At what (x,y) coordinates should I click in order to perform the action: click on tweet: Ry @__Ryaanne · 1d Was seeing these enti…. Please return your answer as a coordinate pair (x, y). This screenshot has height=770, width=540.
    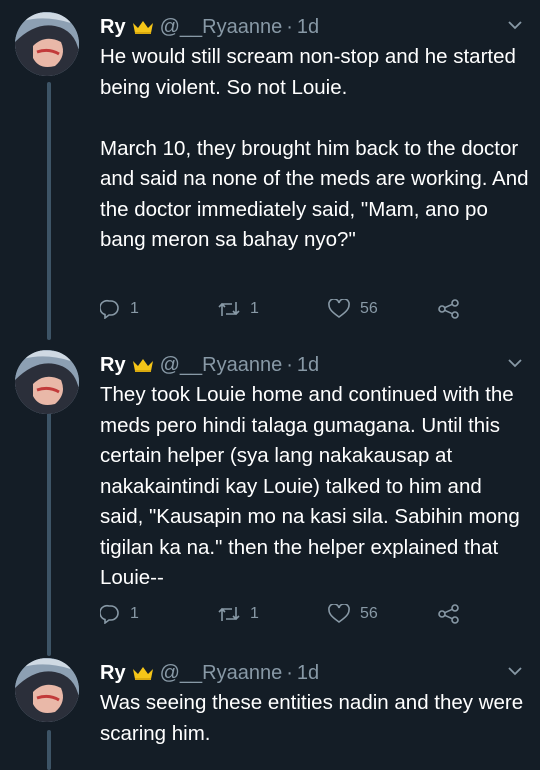
    Looking at the image, I should click on (270, 708).